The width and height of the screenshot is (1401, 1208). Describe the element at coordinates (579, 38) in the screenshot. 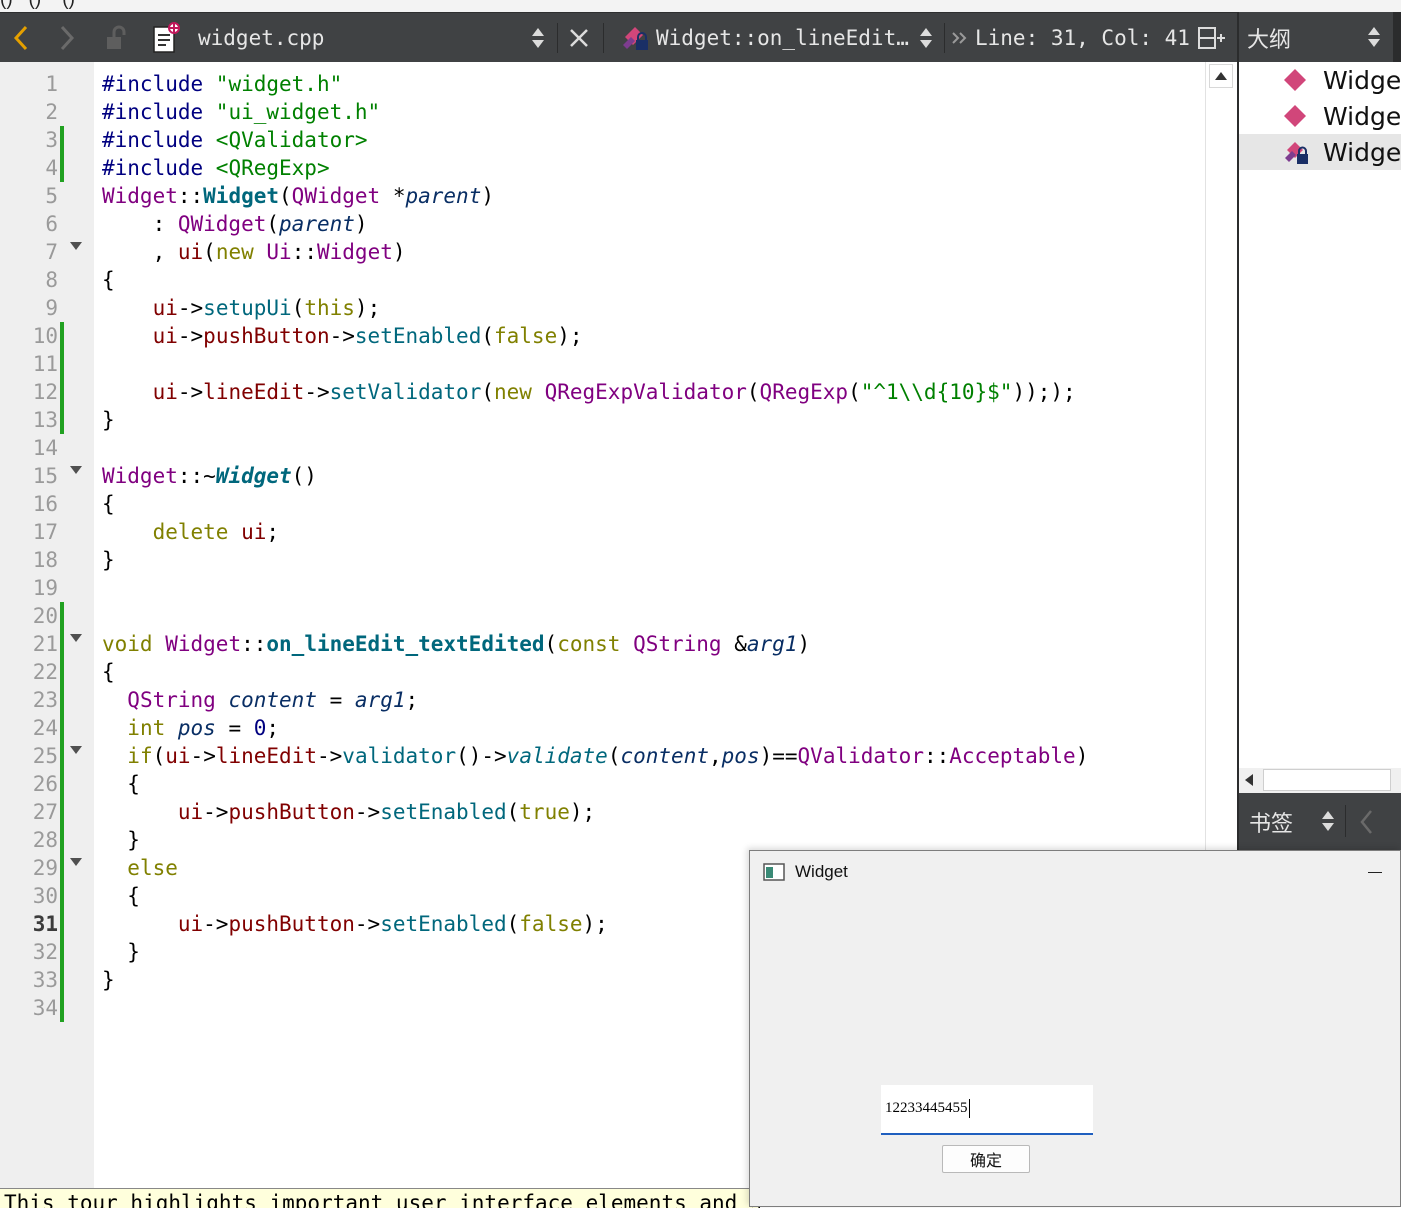

I see `close-document-button` at that location.